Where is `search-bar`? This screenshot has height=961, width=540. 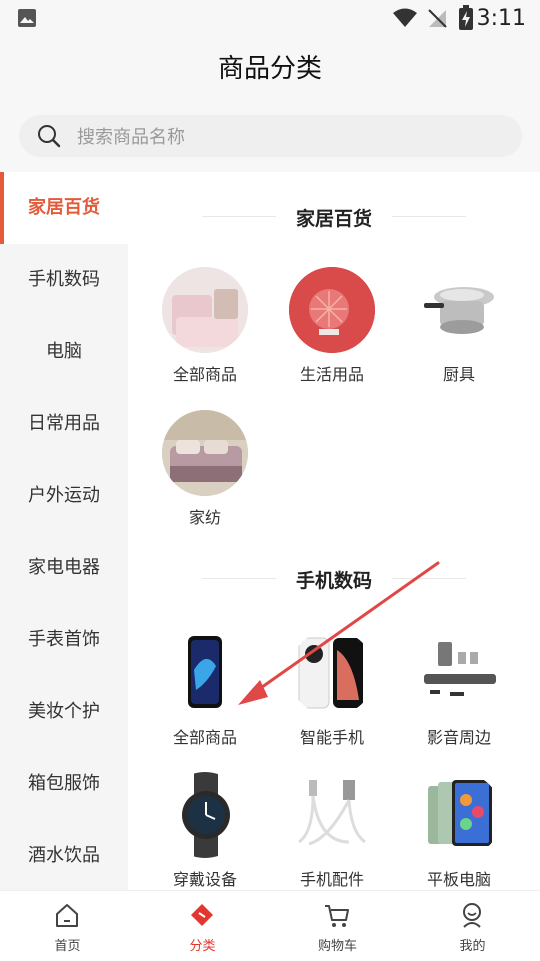 search-bar is located at coordinates (270, 137).